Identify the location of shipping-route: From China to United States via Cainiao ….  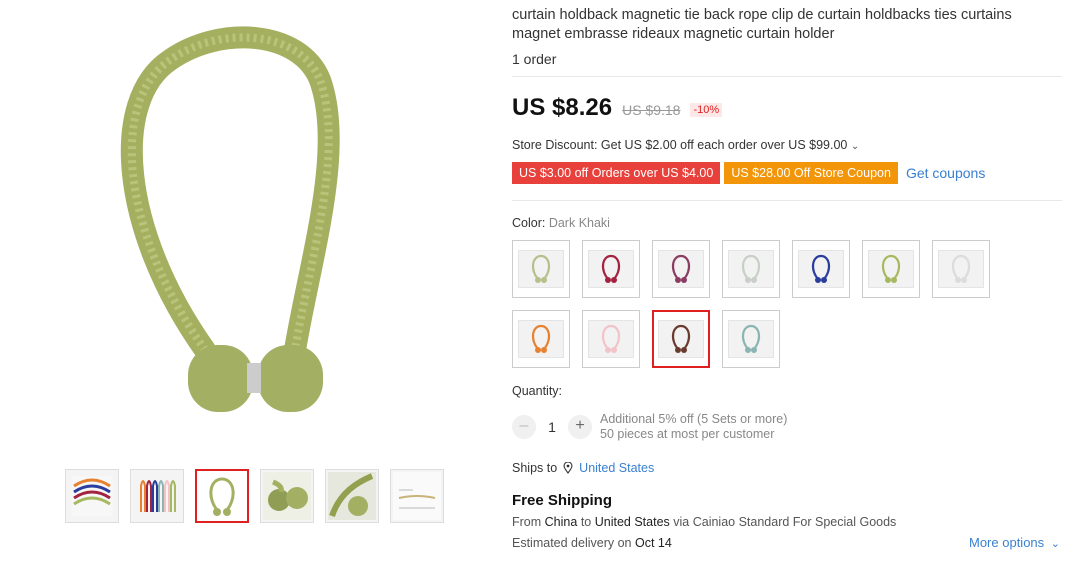
(704, 522).